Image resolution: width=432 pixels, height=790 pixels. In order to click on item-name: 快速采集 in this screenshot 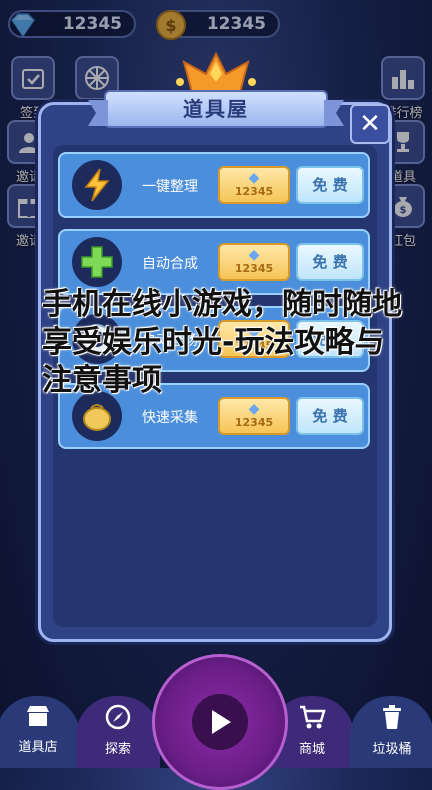, I will do `click(170, 418)`.